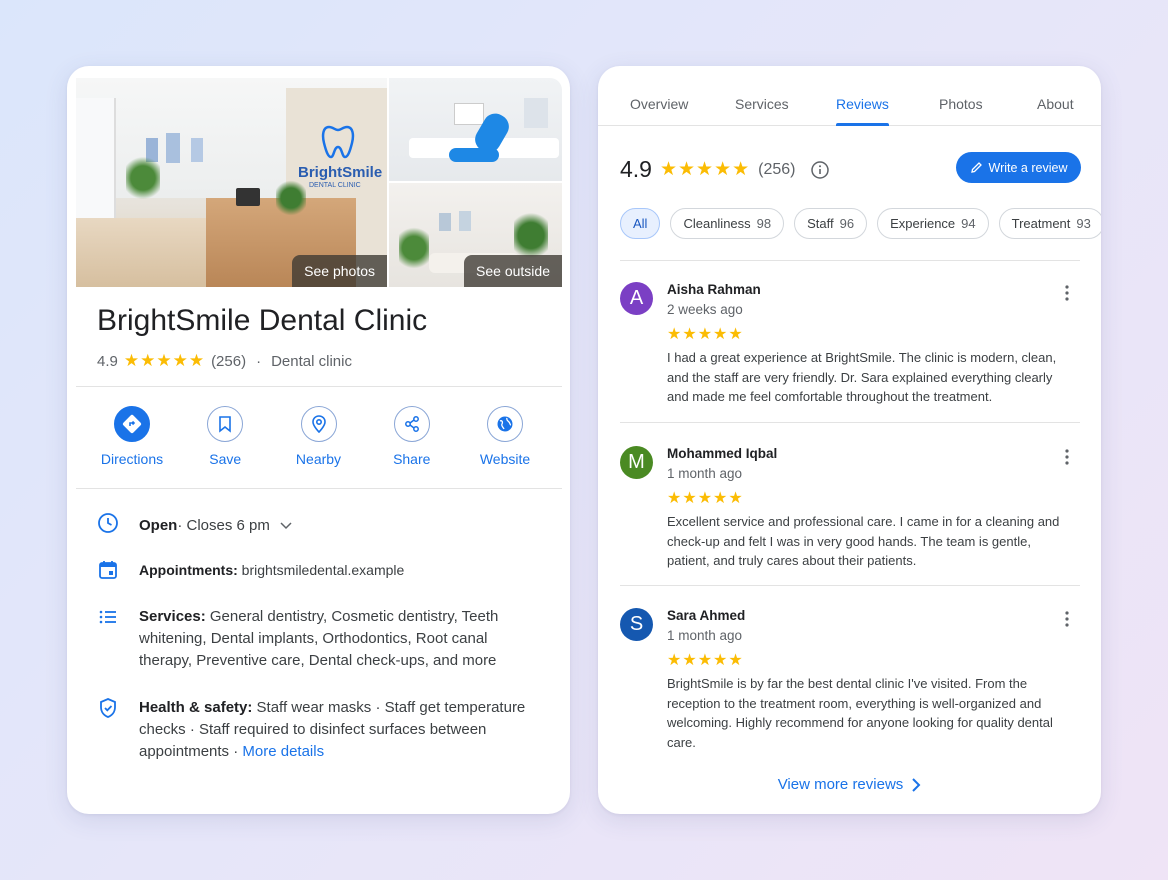 The width and height of the screenshot is (1168, 880). What do you see at coordinates (475, 235) in the screenshot?
I see `waiting-room-photo: See outside` at bounding box center [475, 235].